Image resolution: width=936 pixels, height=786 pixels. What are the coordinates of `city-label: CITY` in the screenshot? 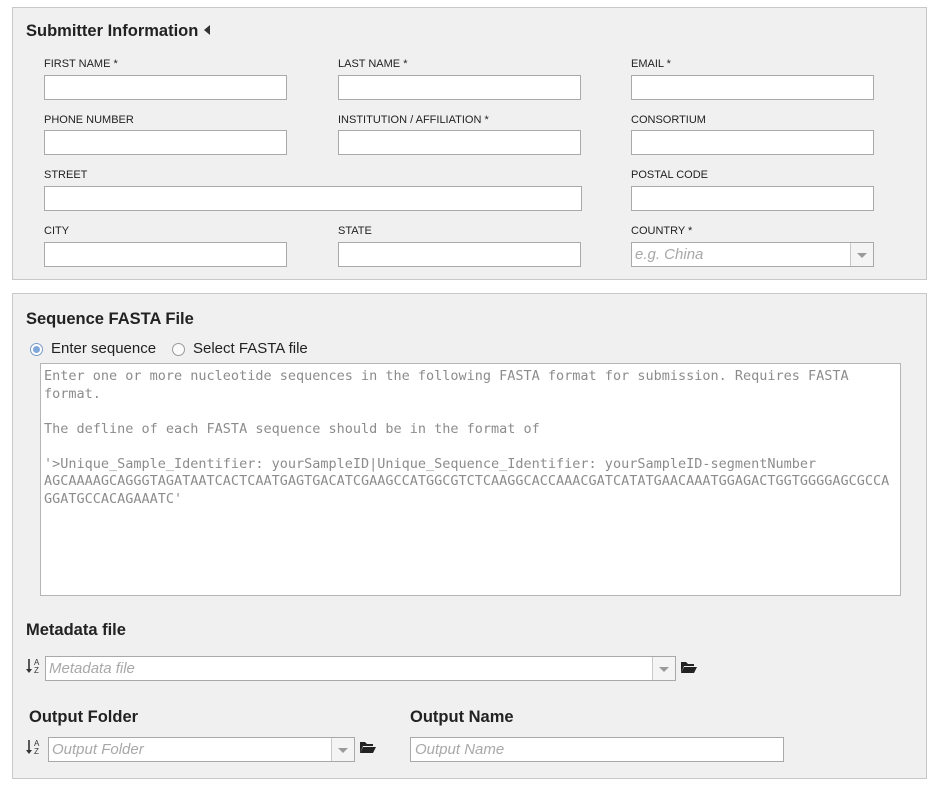 It's located at (57, 231).